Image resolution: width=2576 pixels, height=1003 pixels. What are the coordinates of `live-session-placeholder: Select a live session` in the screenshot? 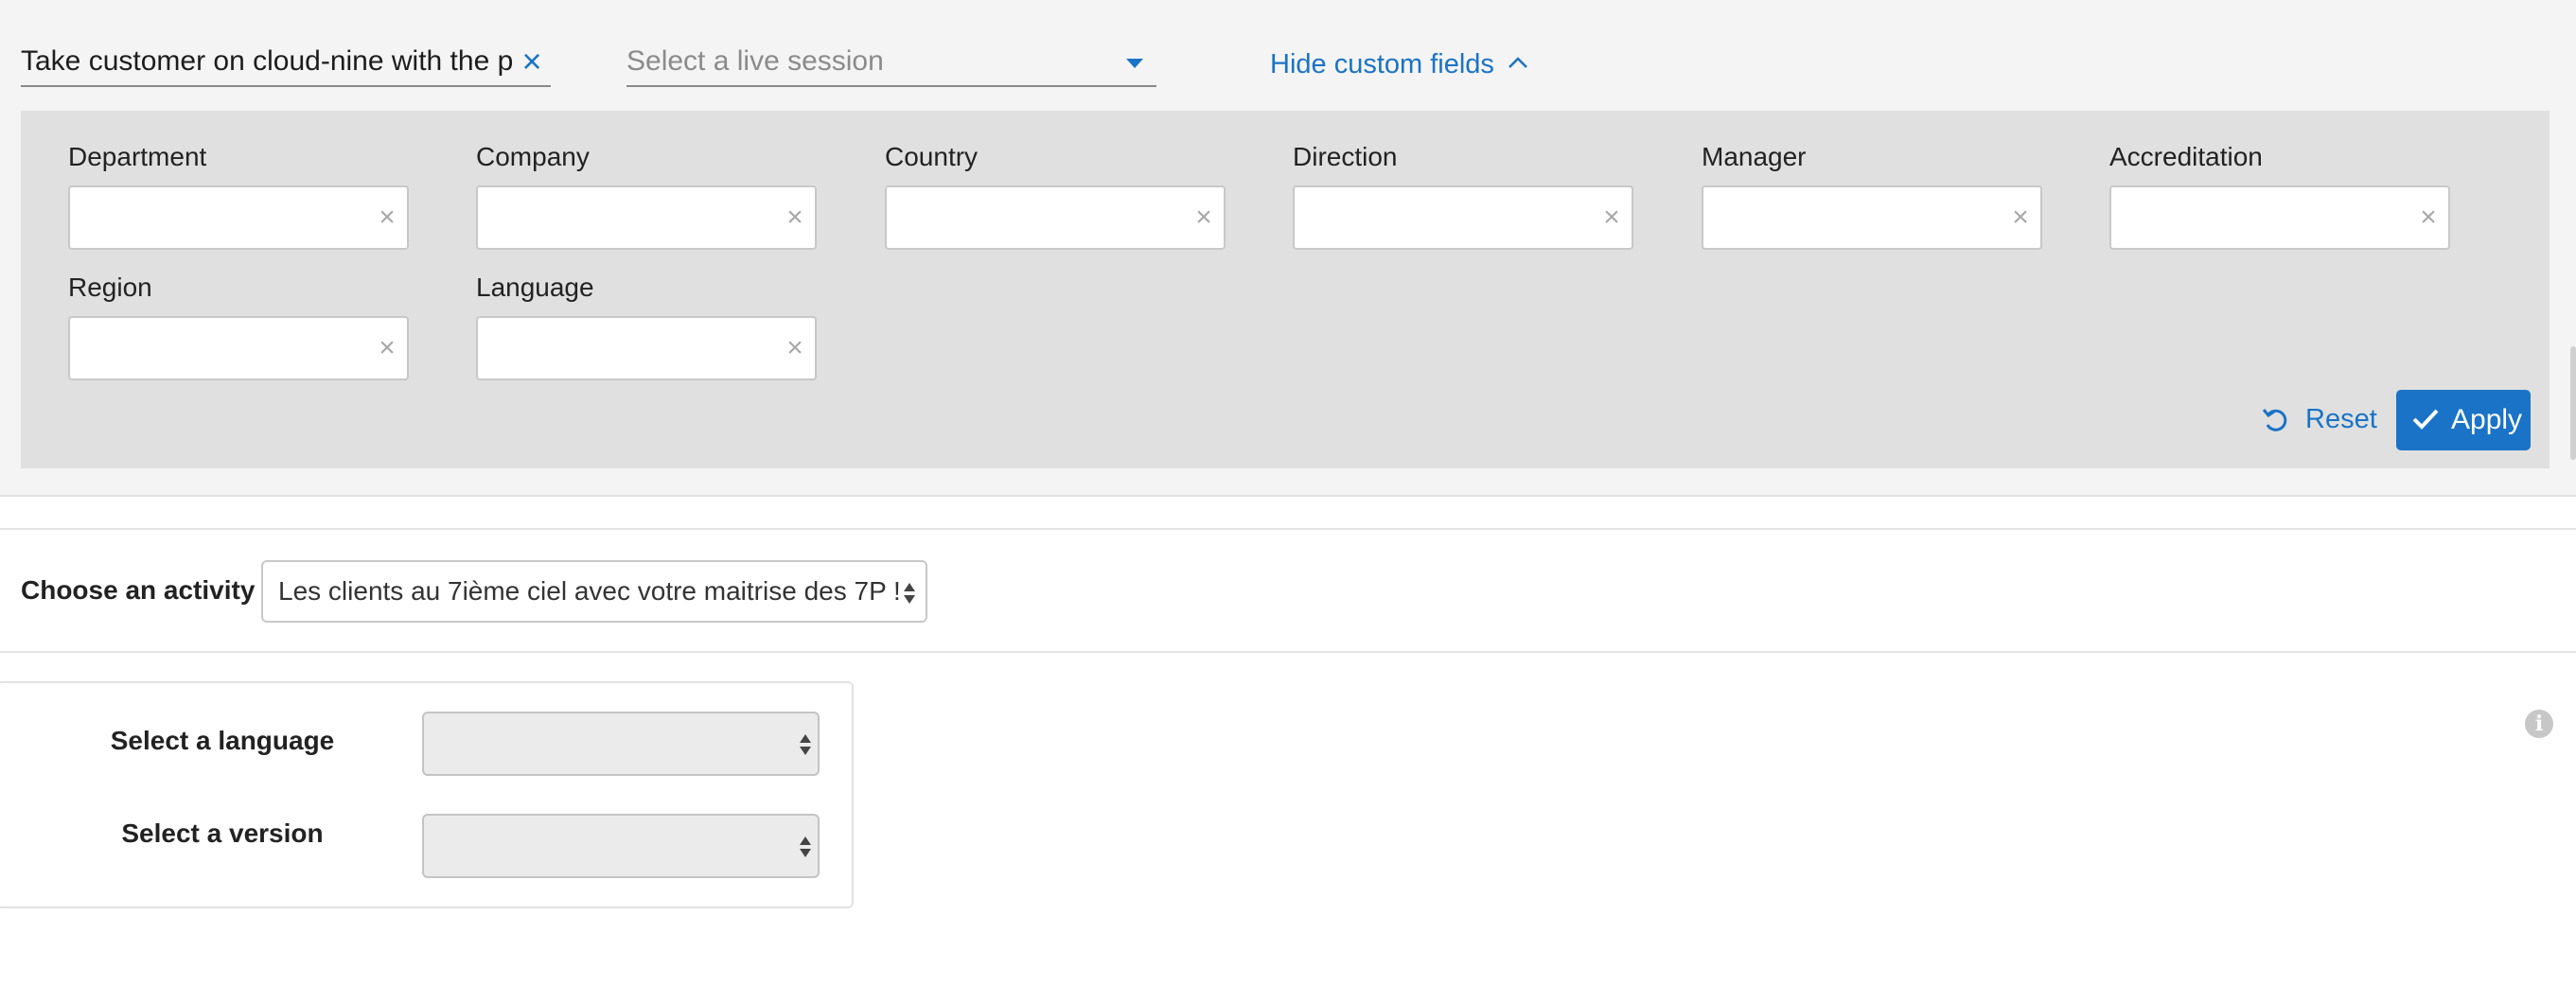 It's located at (755, 61).